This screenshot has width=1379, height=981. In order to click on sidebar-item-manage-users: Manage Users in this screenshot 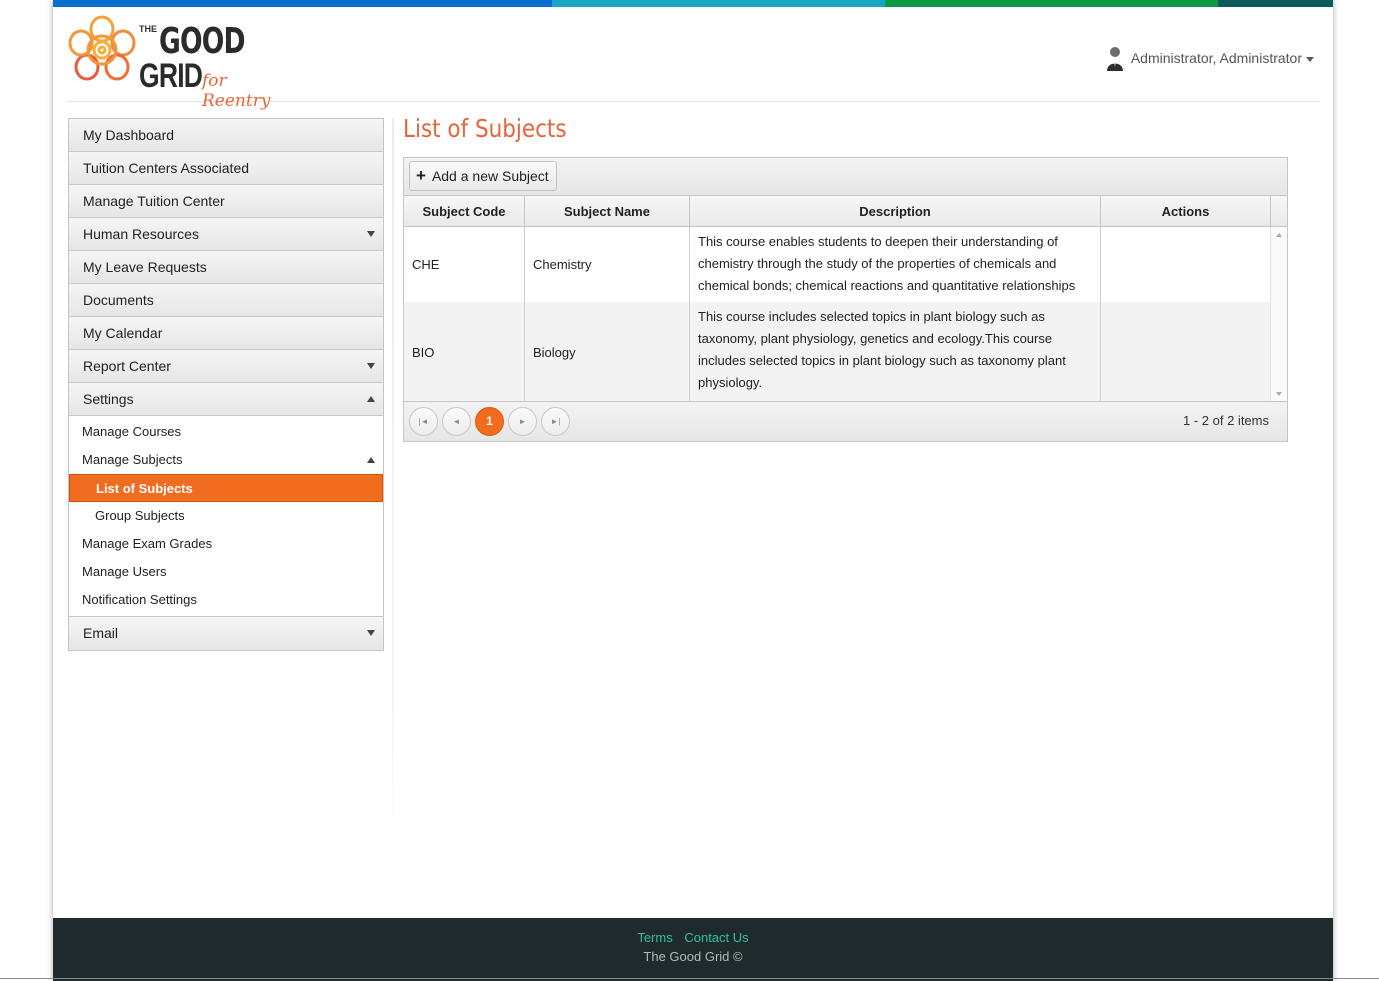, I will do `click(226, 572)`.